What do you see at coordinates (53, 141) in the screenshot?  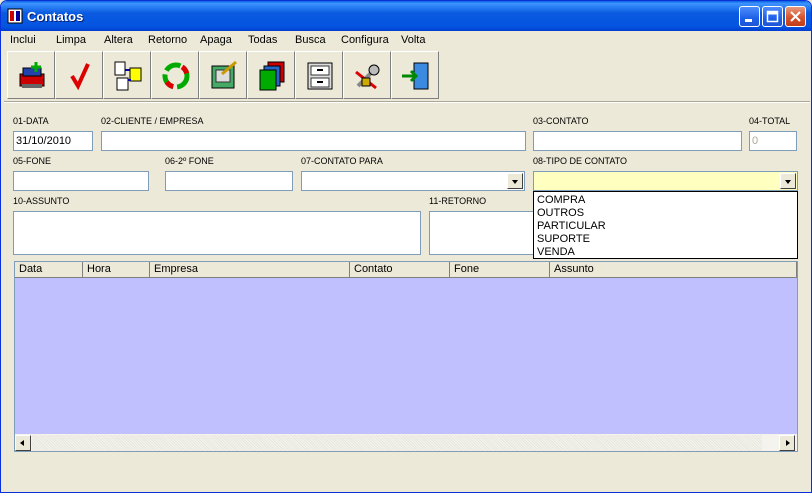 I see `data-field: 31/10/2010` at bounding box center [53, 141].